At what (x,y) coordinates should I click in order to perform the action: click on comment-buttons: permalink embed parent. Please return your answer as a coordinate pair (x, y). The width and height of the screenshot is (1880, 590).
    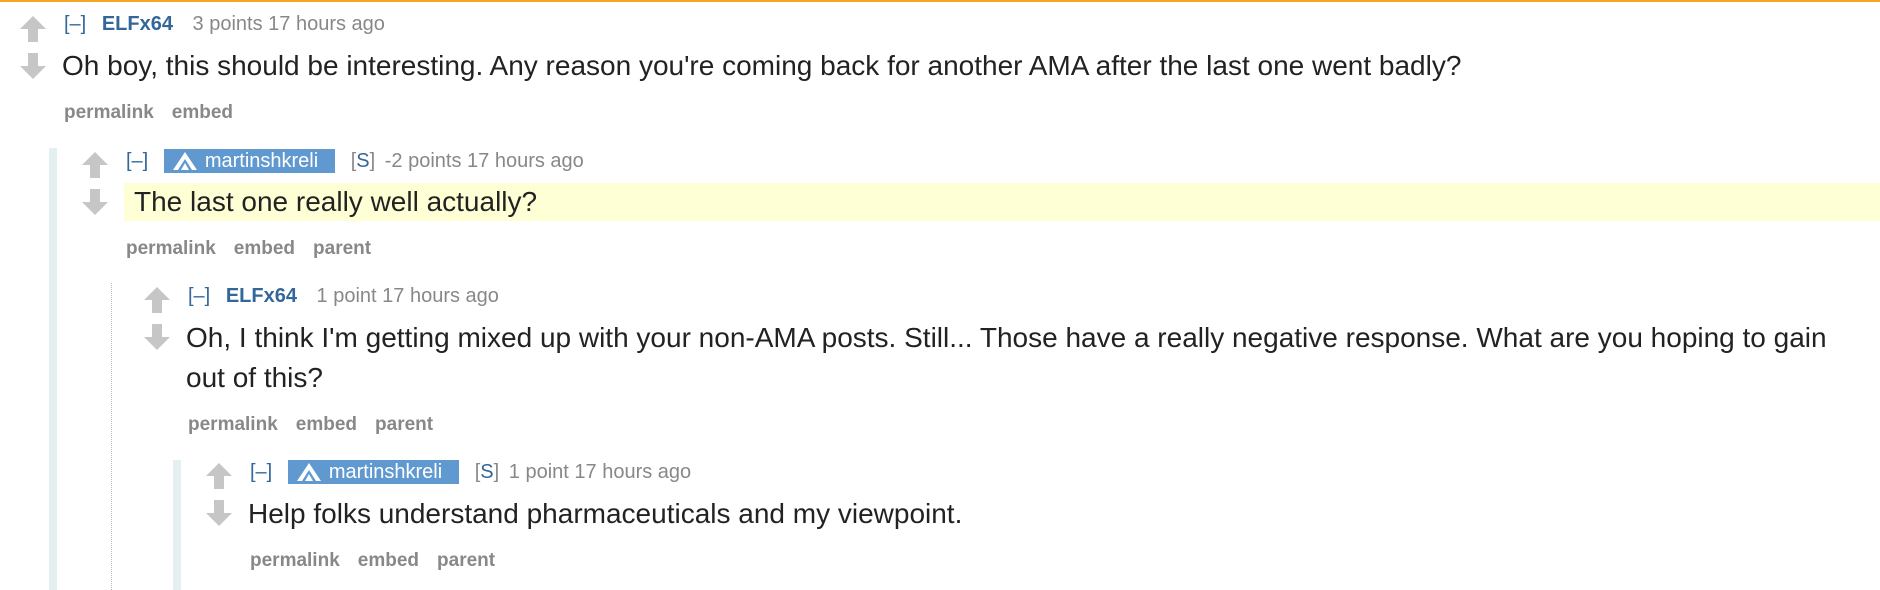
    Looking at the image, I should click on (381, 561).